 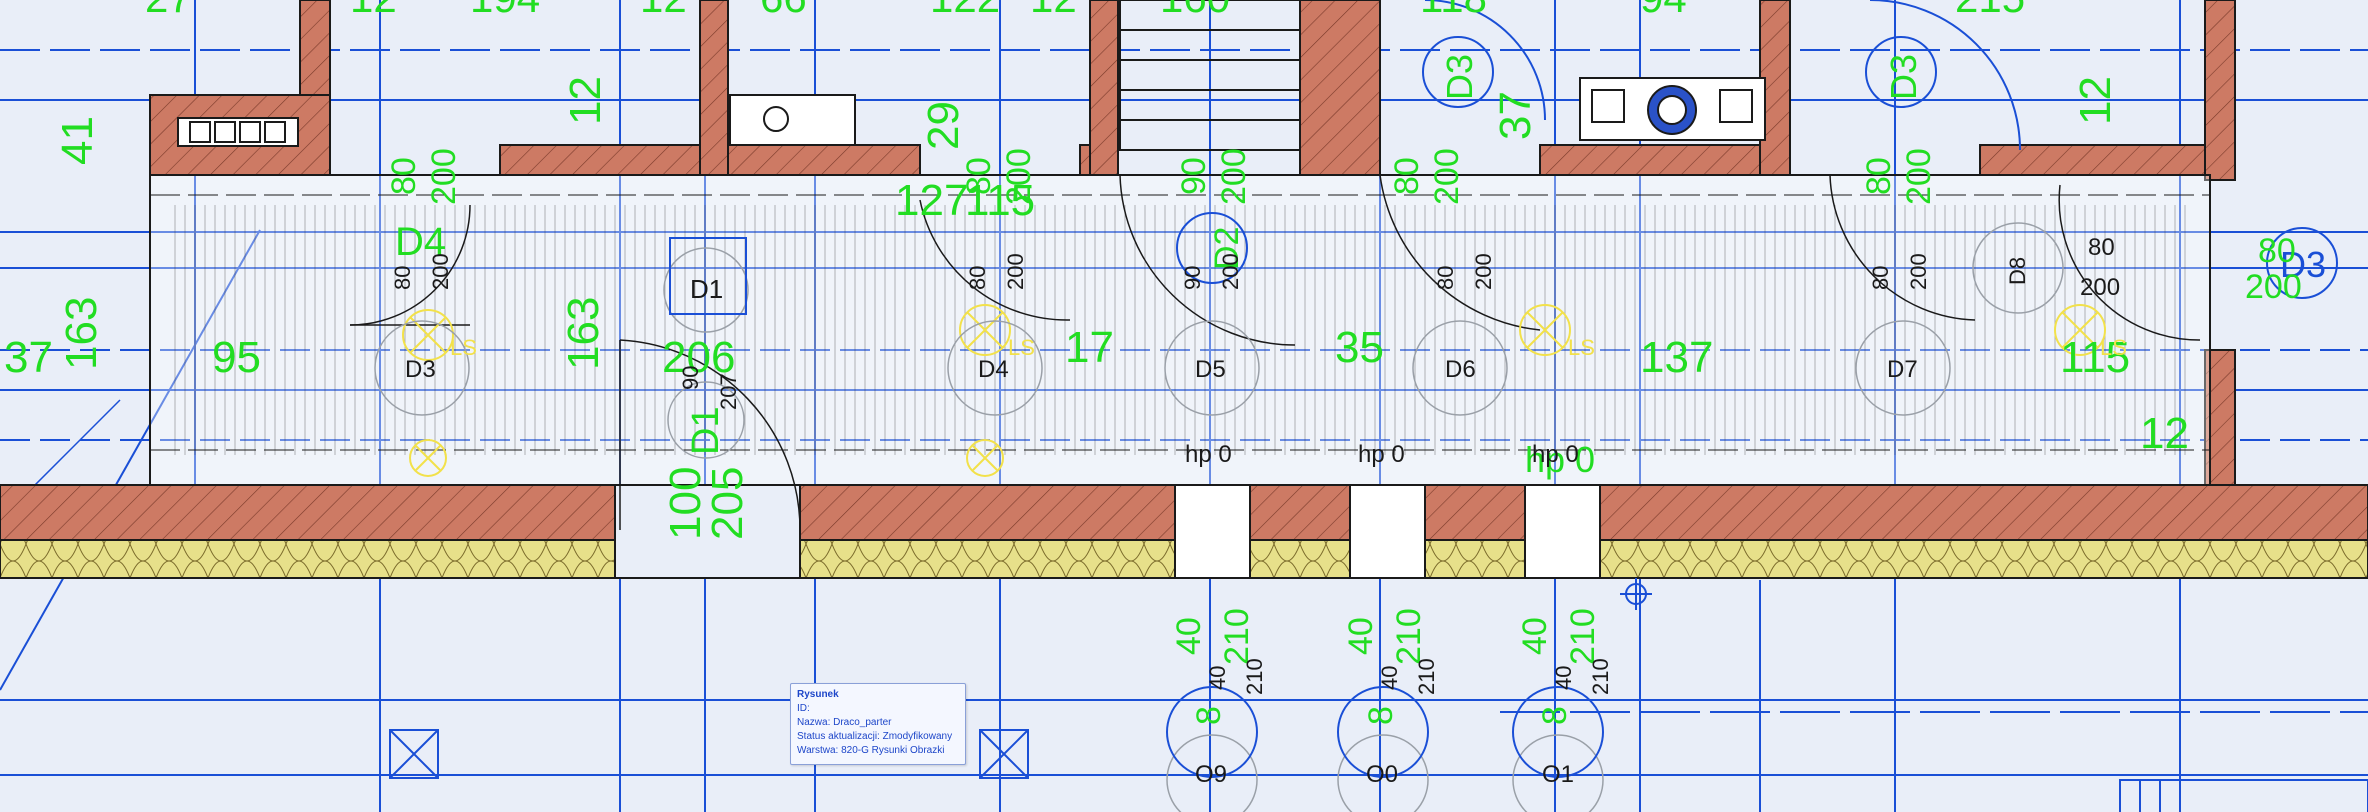 I want to click on room-d8: D8, so click(x=2017, y=271).